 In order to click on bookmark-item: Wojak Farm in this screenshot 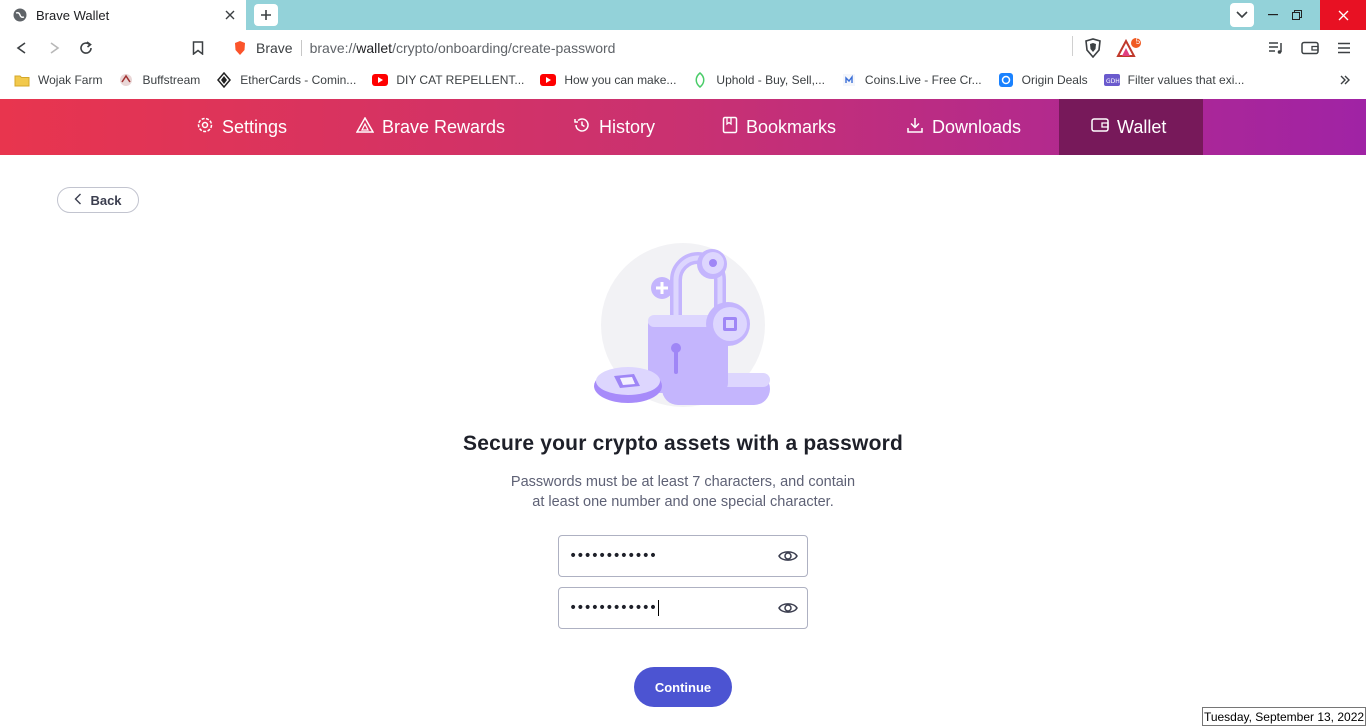, I will do `click(58, 80)`.